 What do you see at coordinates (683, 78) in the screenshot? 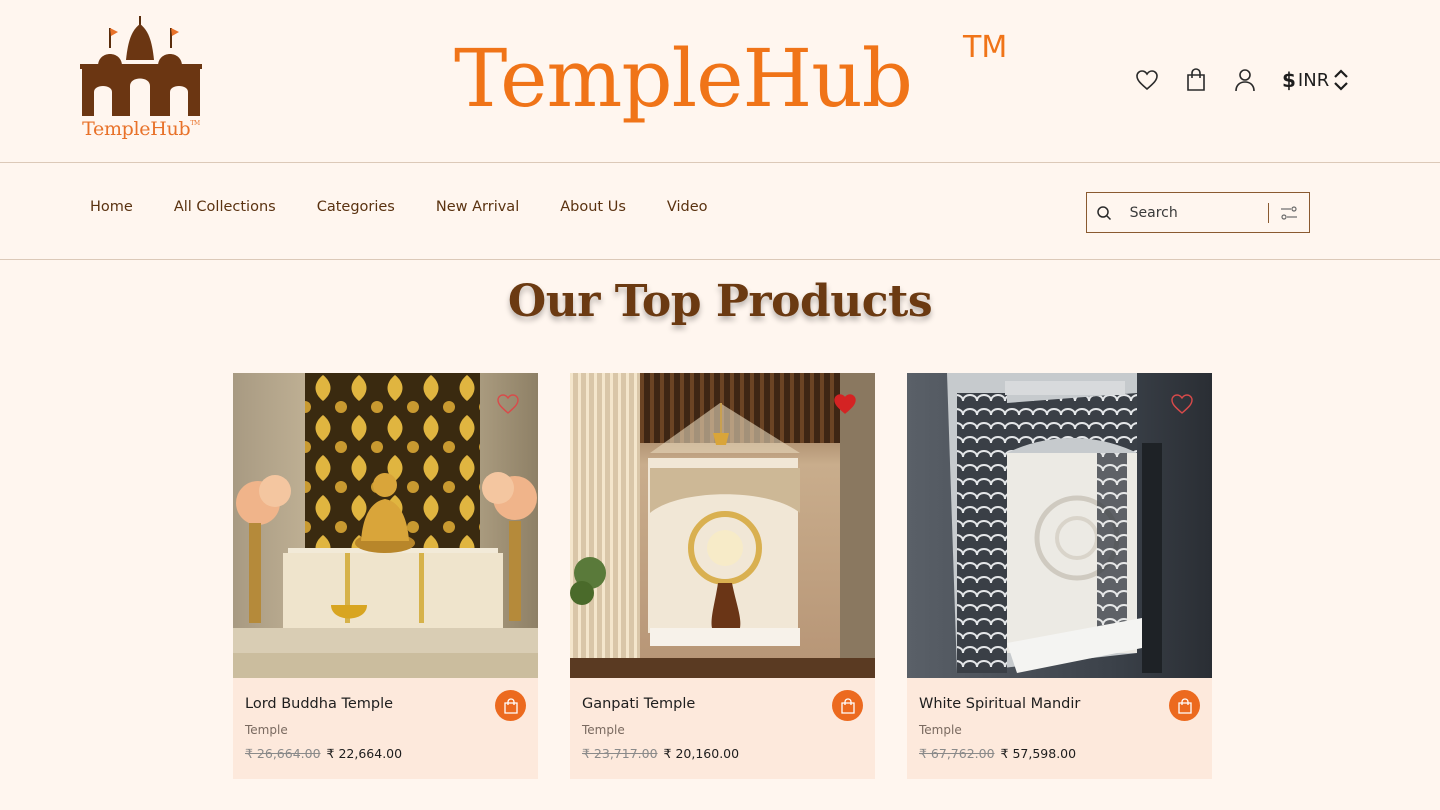
I see `brand-title: TempleHub` at bounding box center [683, 78].